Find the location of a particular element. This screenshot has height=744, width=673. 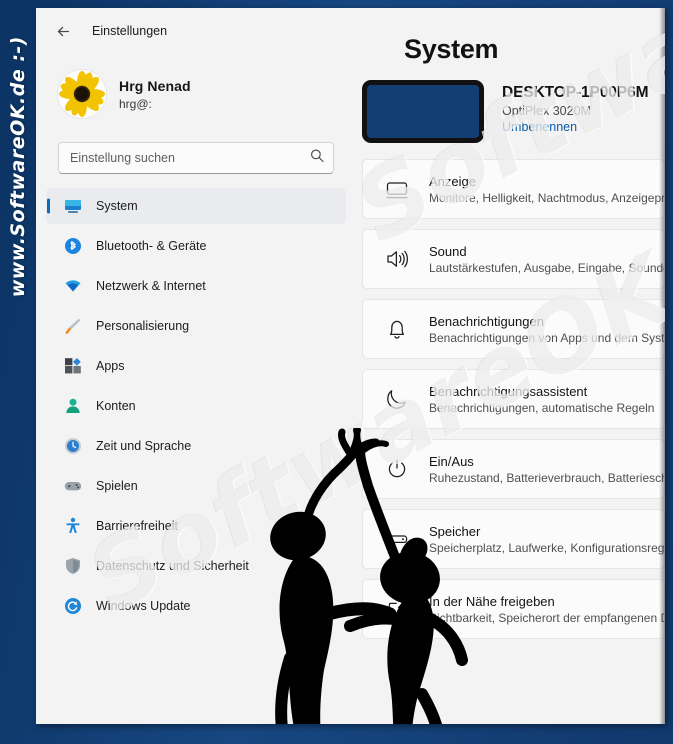

search-box is located at coordinates (196, 158).